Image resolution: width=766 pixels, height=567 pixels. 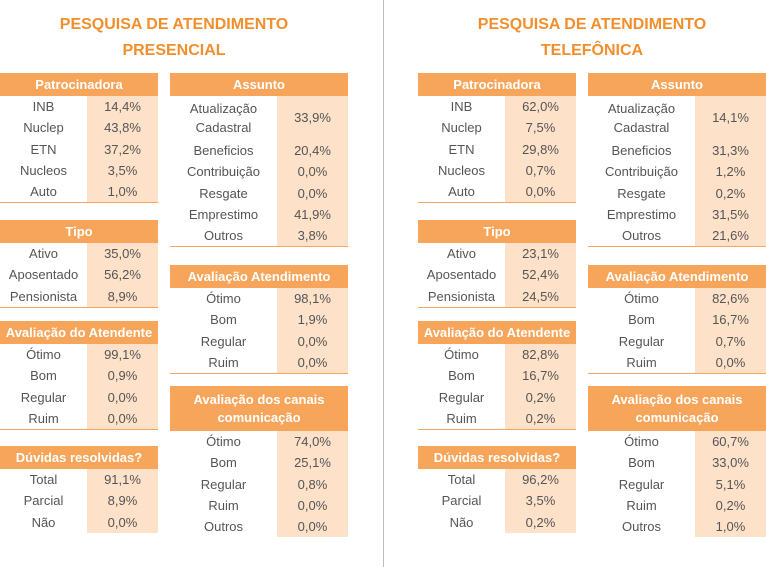 What do you see at coordinates (592, 38) in the screenshot?
I see `telefonica-title: PESQUISA DE ATENDIMENTO TELEFÔNICA` at bounding box center [592, 38].